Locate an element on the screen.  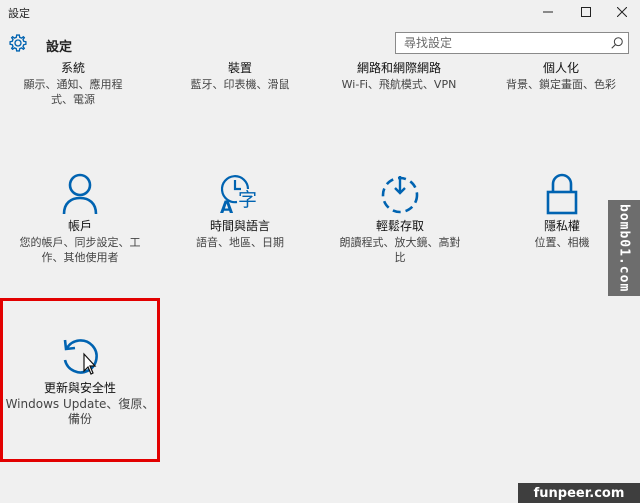
tile-personalization-desc: 背景、鎖定畫面、色彩 is located at coordinates (561, 84).